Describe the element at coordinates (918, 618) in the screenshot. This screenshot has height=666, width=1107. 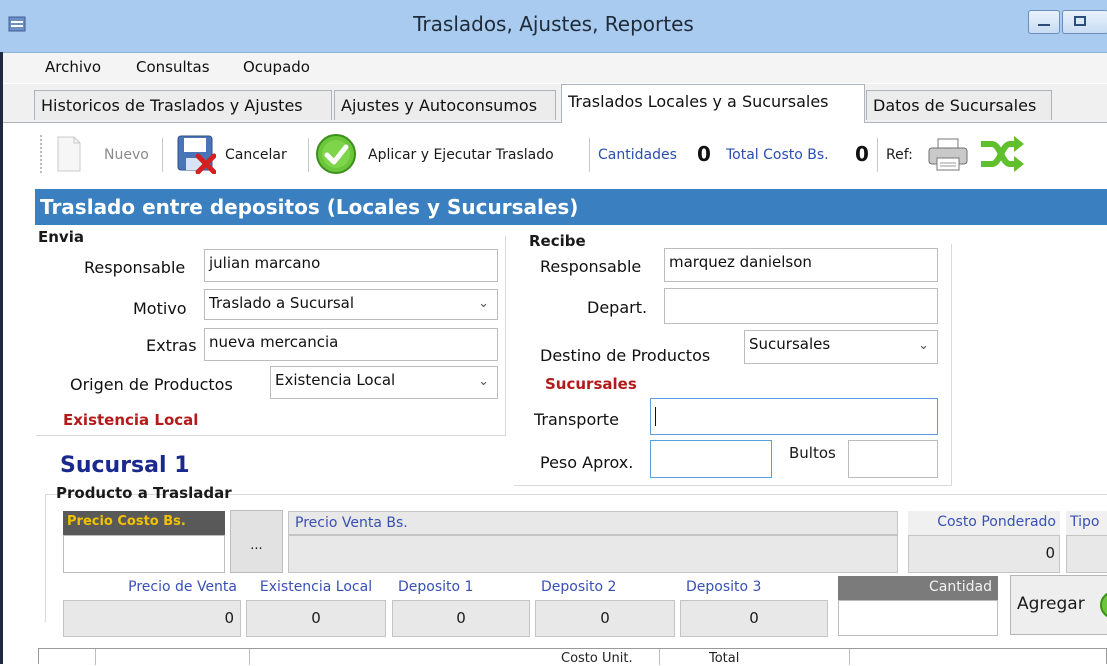
I see `cantidad-input` at that location.